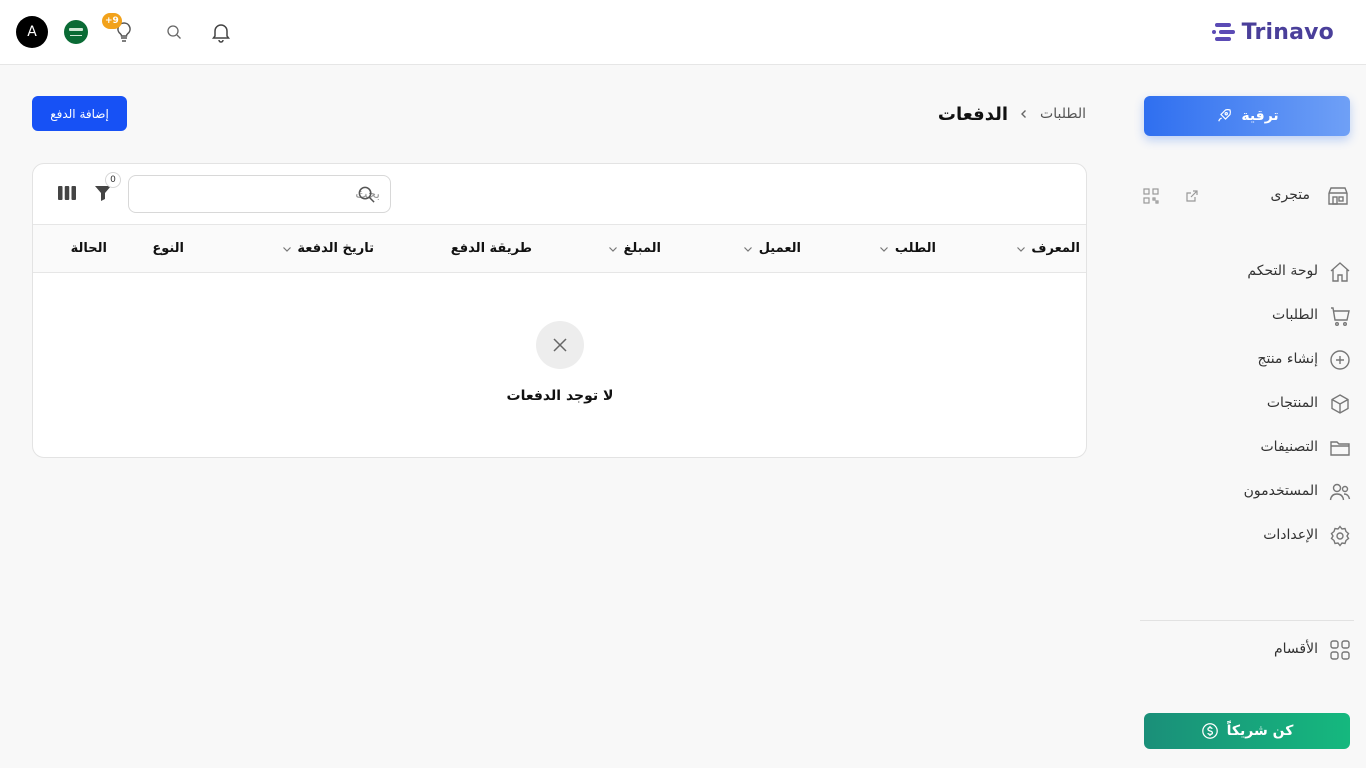 The width and height of the screenshot is (1366, 768). I want to click on sidebar-item-label: لوحة التحكم, so click(1282, 271).